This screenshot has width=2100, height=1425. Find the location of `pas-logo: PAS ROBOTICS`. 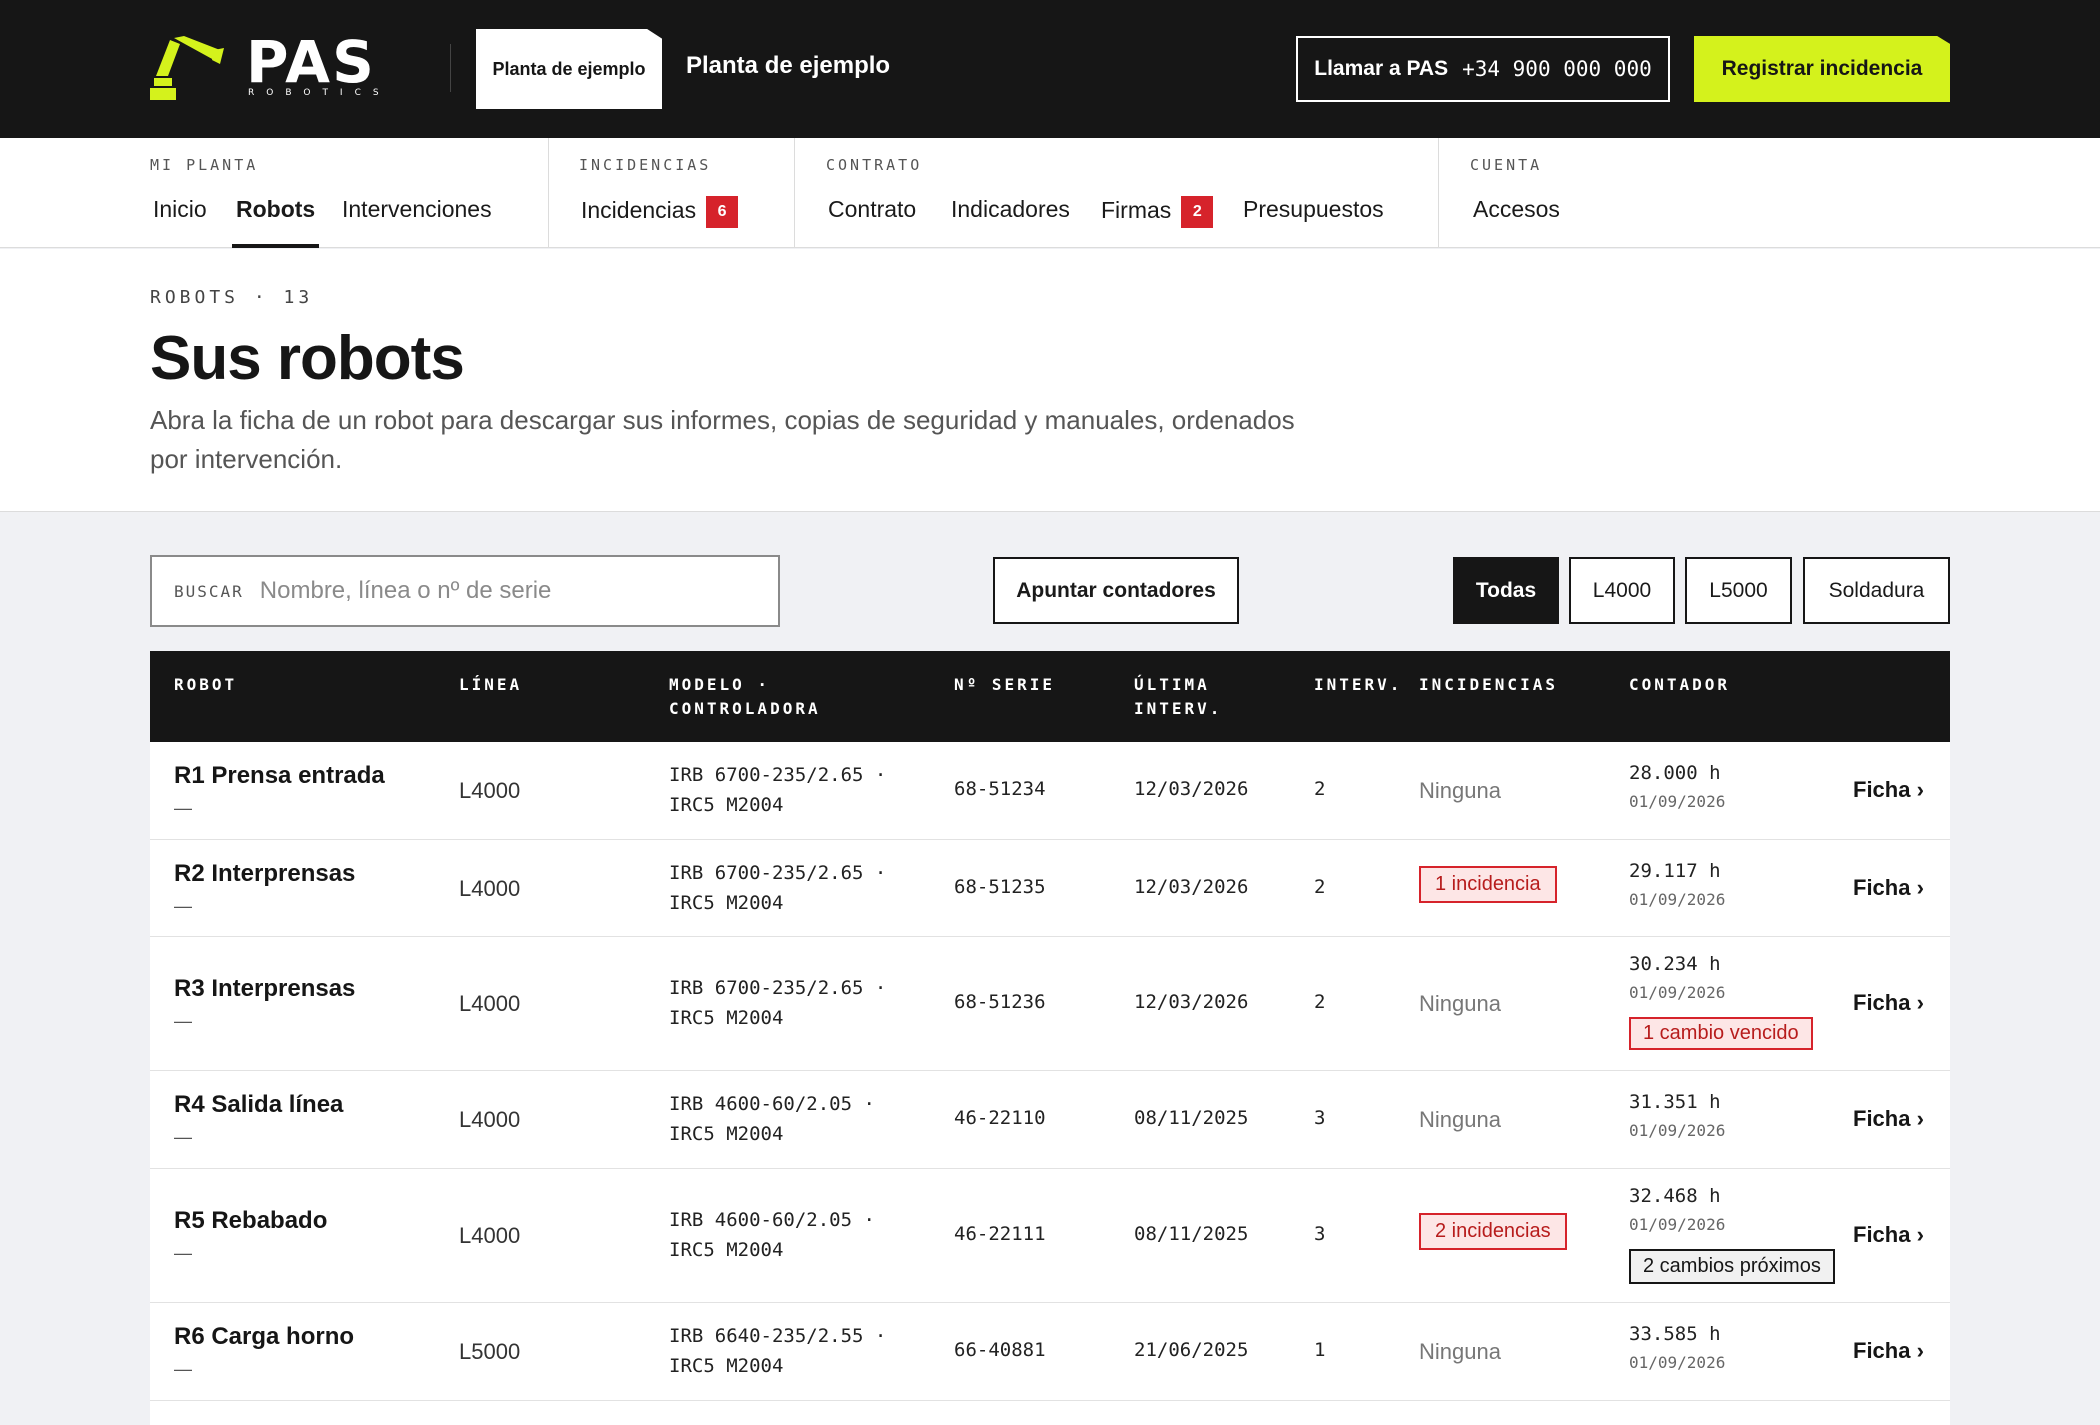

pas-logo: PAS ROBOTICS is located at coordinates (280, 65).